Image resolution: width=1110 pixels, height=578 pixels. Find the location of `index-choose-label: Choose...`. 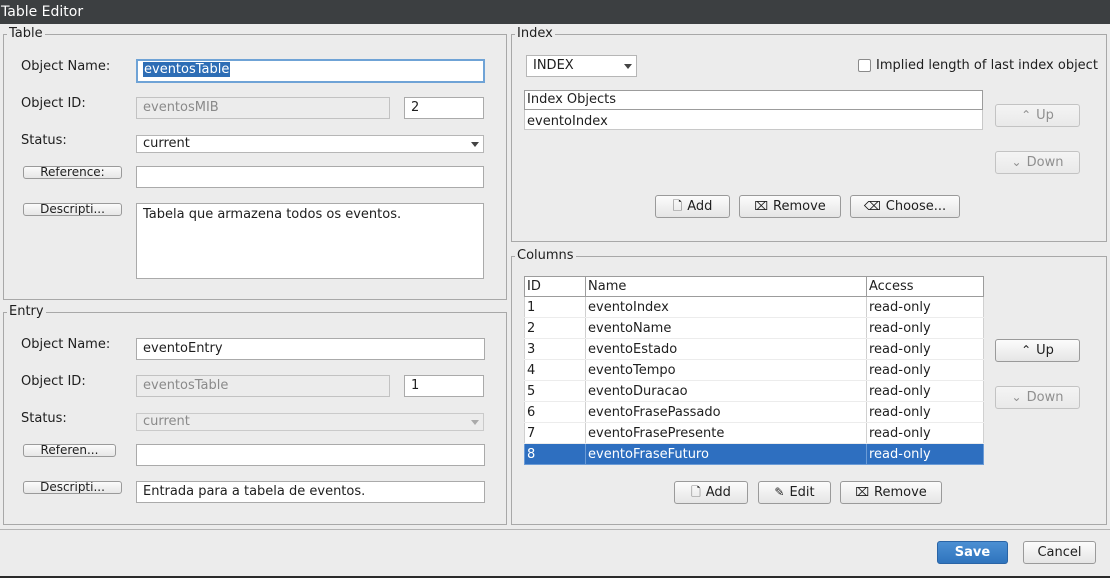

index-choose-label: Choose... is located at coordinates (916, 206).